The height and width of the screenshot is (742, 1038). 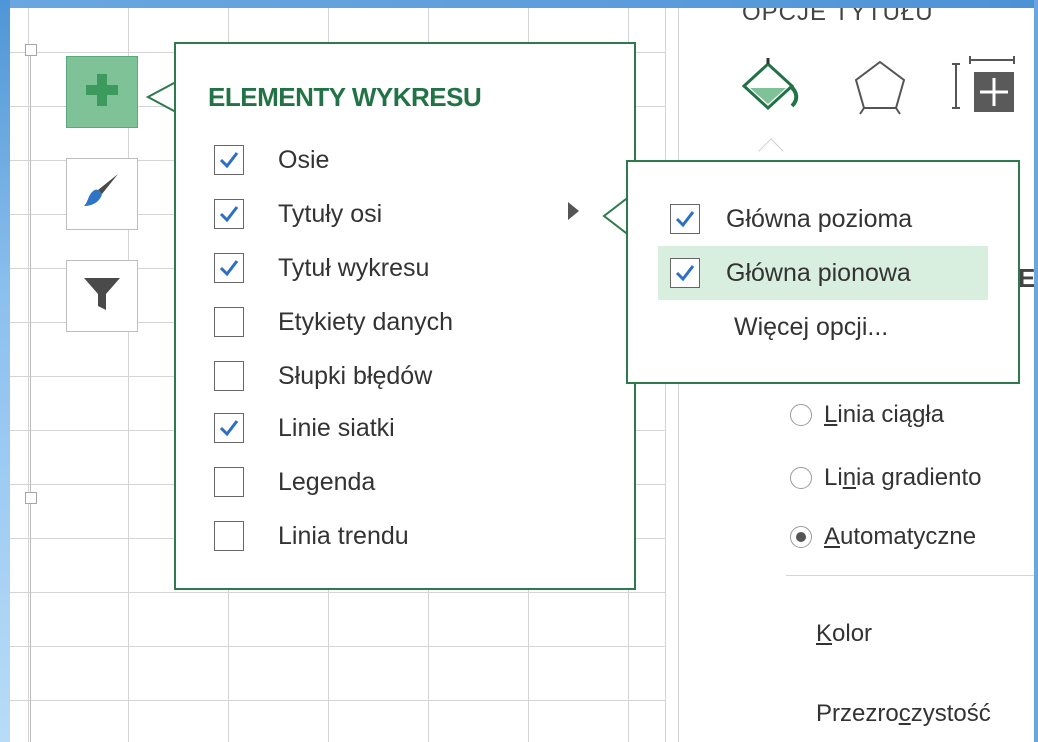 I want to click on option-axis-titles: Tytuły osi, so click(x=298, y=214).